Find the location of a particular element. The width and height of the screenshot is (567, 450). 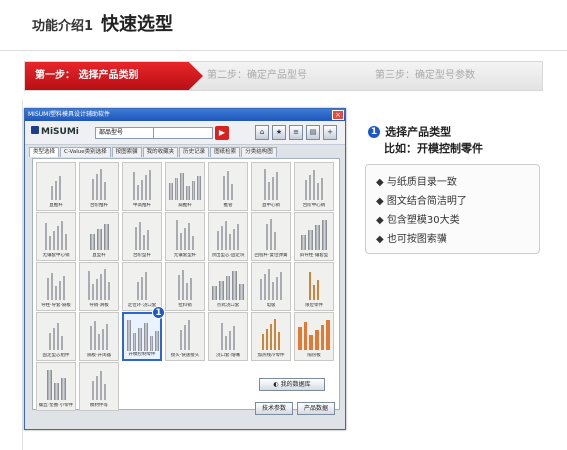

product-tile: 中高推杆 is located at coordinates (142, 186).